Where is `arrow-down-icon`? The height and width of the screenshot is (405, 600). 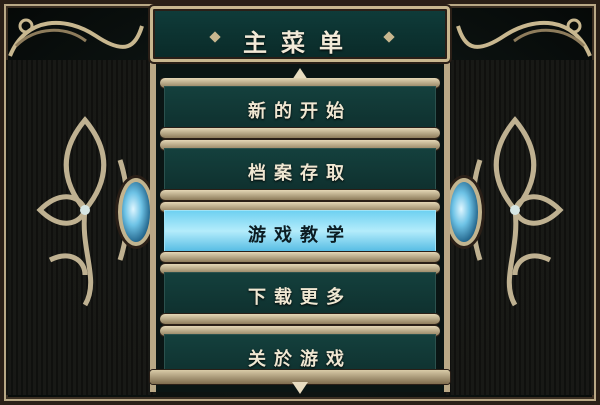 arrow-down-icon is located at coordinates (300, 388).